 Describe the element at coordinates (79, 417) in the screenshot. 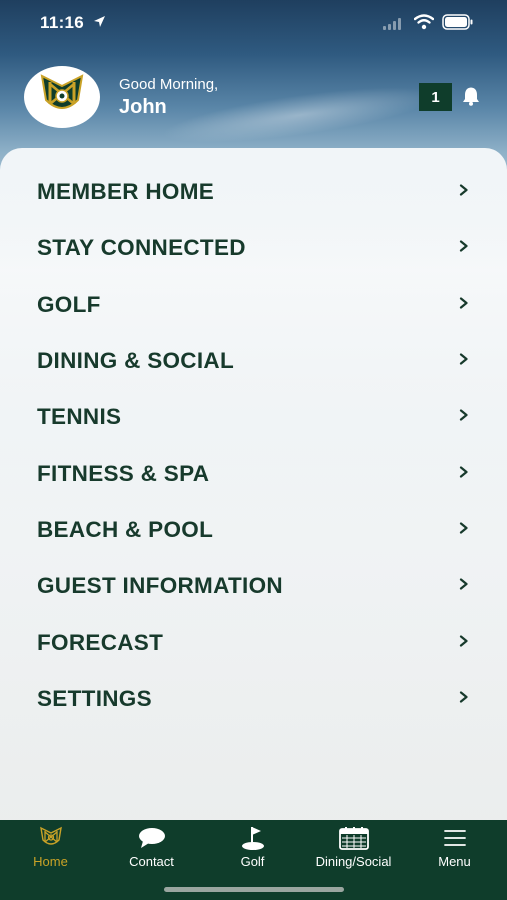

I see `menu-item-label: TENNIS` at that location.